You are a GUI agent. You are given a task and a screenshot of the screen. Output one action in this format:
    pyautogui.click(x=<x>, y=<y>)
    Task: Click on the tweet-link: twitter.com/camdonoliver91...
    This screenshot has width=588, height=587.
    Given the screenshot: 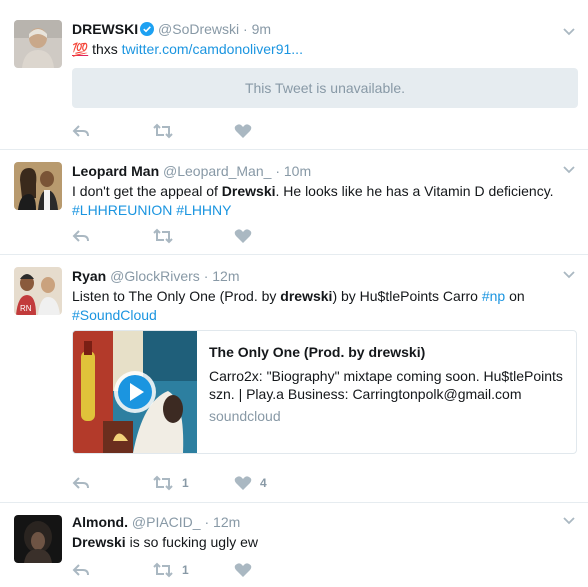 What is the action you would take?
    pyautogui.click(x=212, y=49)
    